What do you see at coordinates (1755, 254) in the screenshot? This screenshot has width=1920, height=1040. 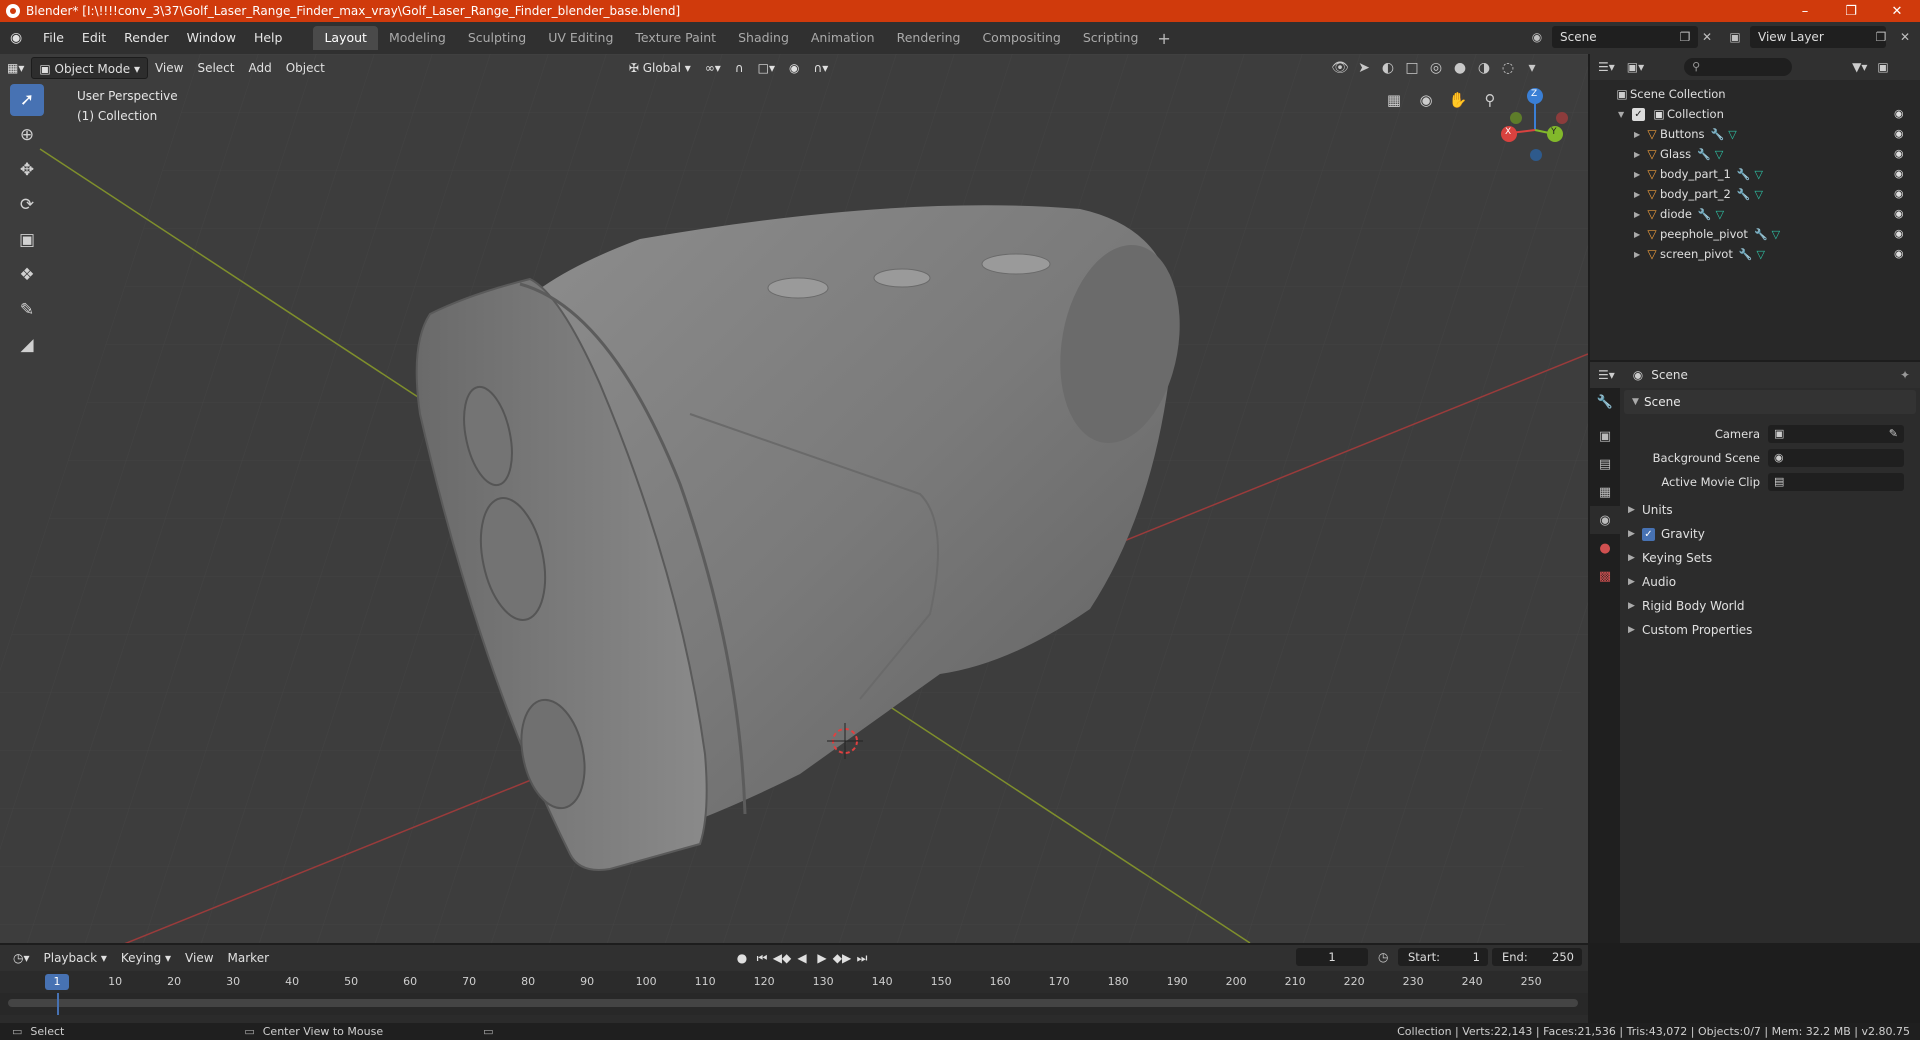 I see `outliner-object-row: ▶ ▽ screen_pivot 🔧 ▽ ◉` at bounding box center [1755, 254].